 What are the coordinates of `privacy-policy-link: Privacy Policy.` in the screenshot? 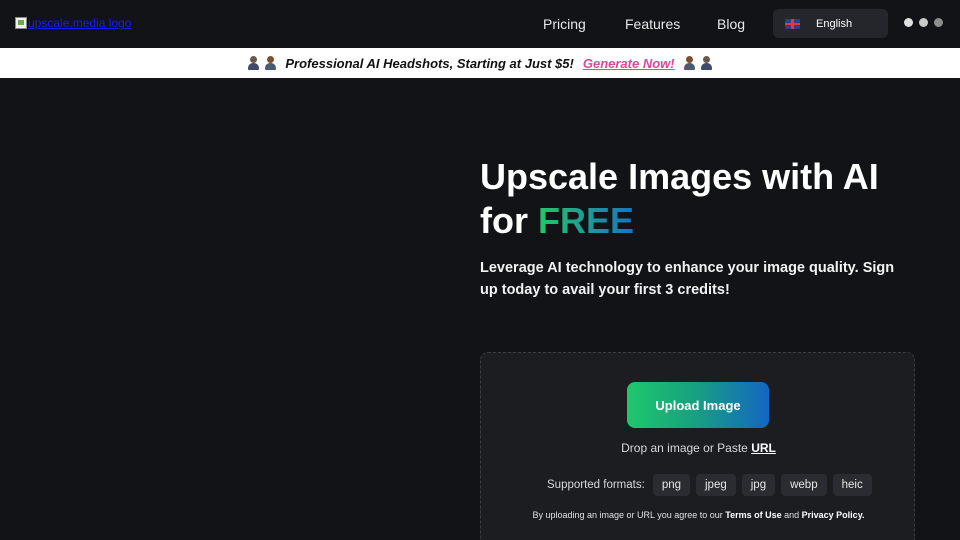 It's located at (833, 515).